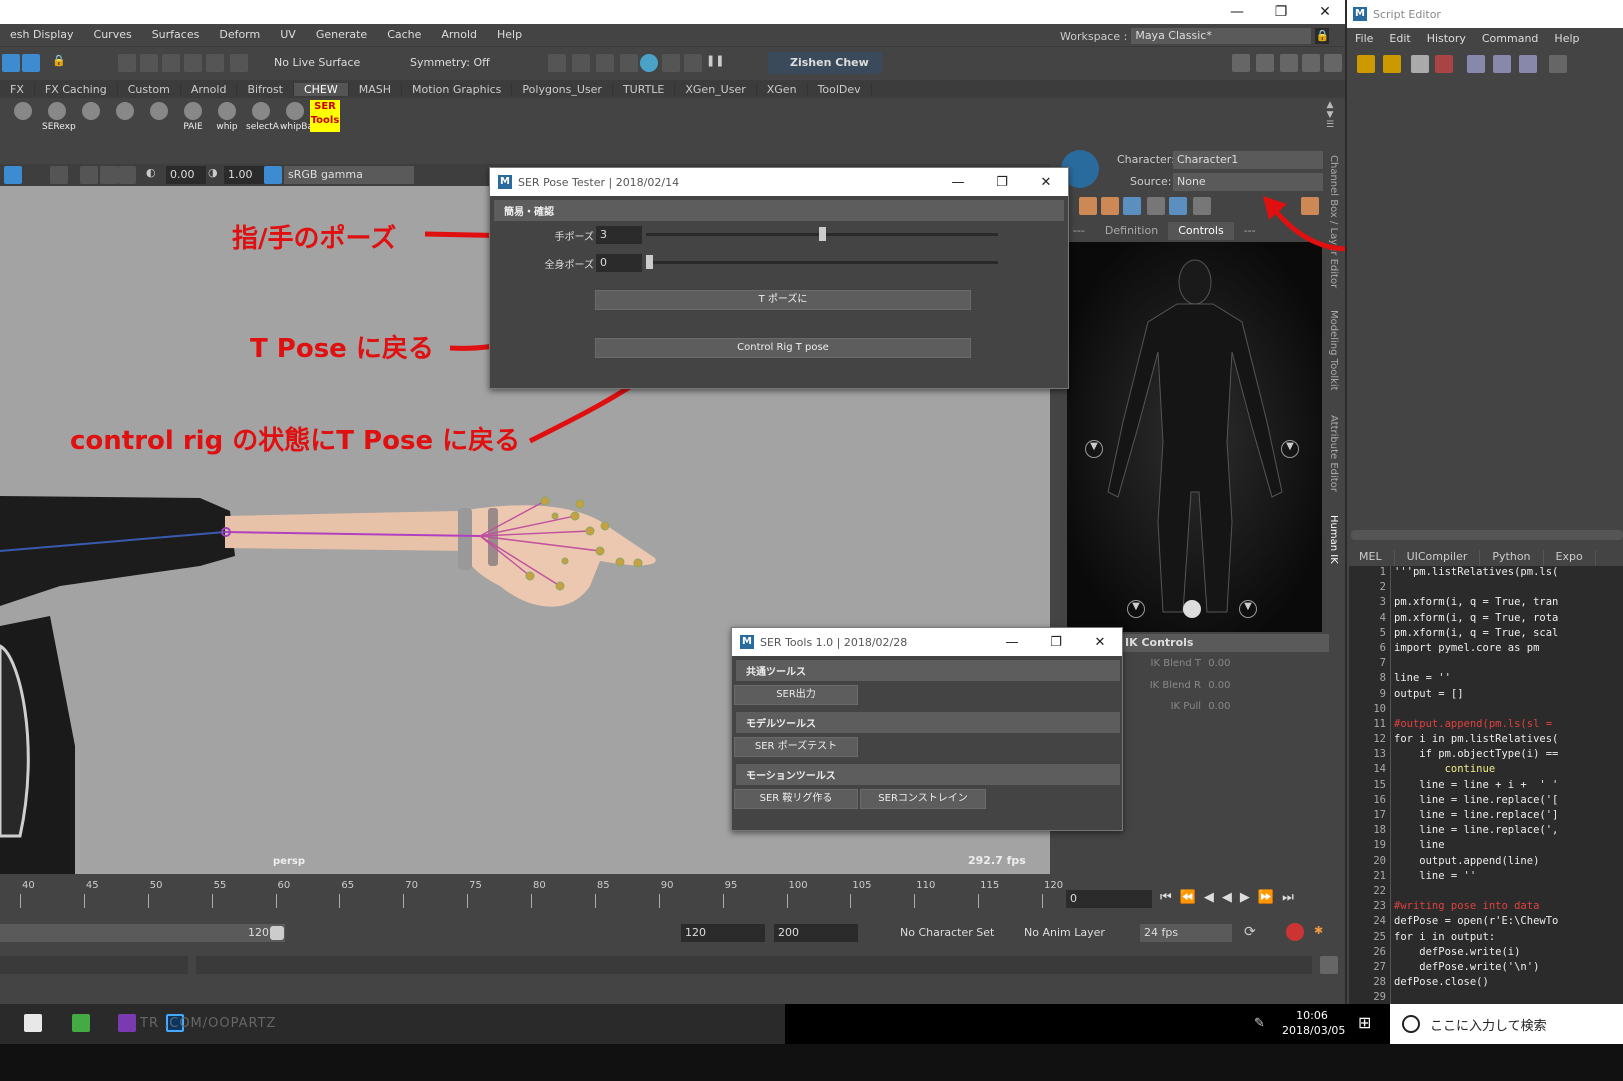 The width and height of the screenshot is (1623, 1081). I want to click on script-editor-icon, so click(1329, 965).